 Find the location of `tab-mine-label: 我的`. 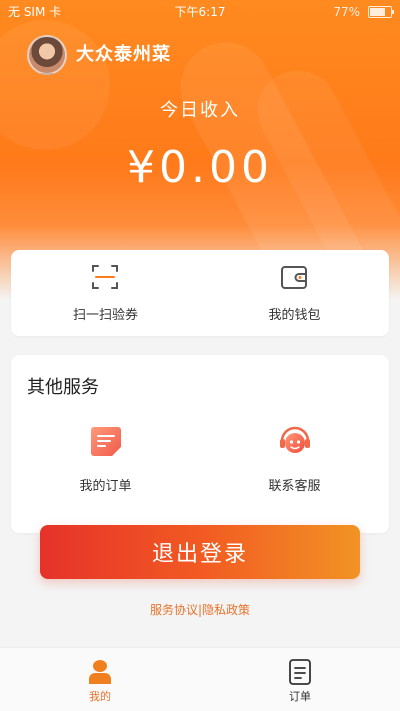

tab-mine-label: 我的 is located at coordinates (100, 696).